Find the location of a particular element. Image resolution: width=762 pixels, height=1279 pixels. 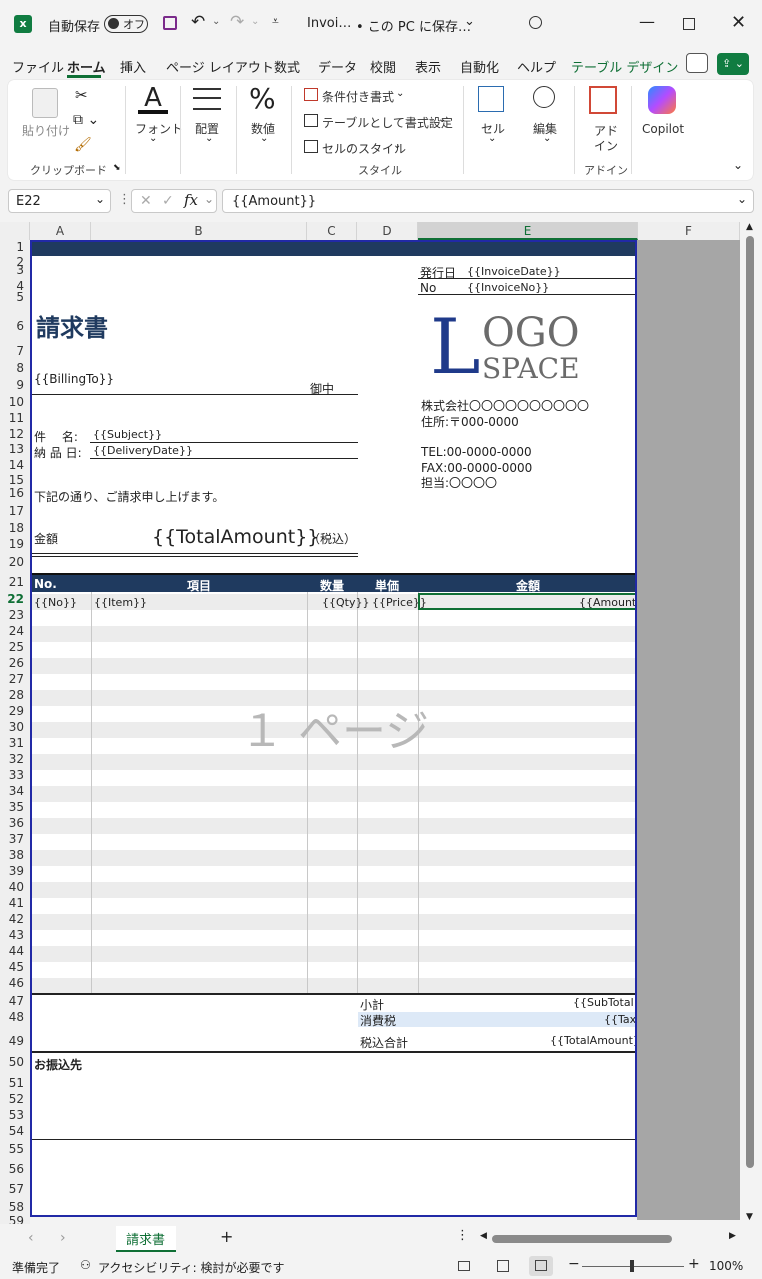

row-header: 51 is located at coordinates (12, 1083).